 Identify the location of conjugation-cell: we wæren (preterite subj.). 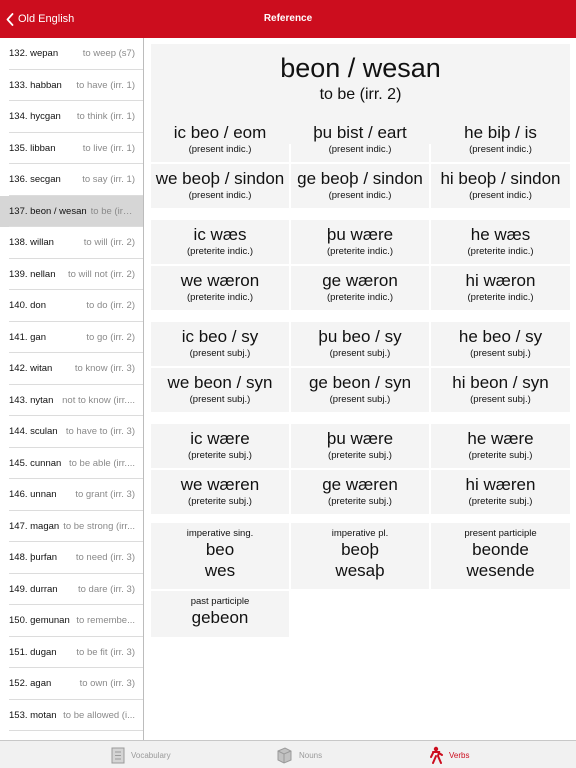
(220, 492).